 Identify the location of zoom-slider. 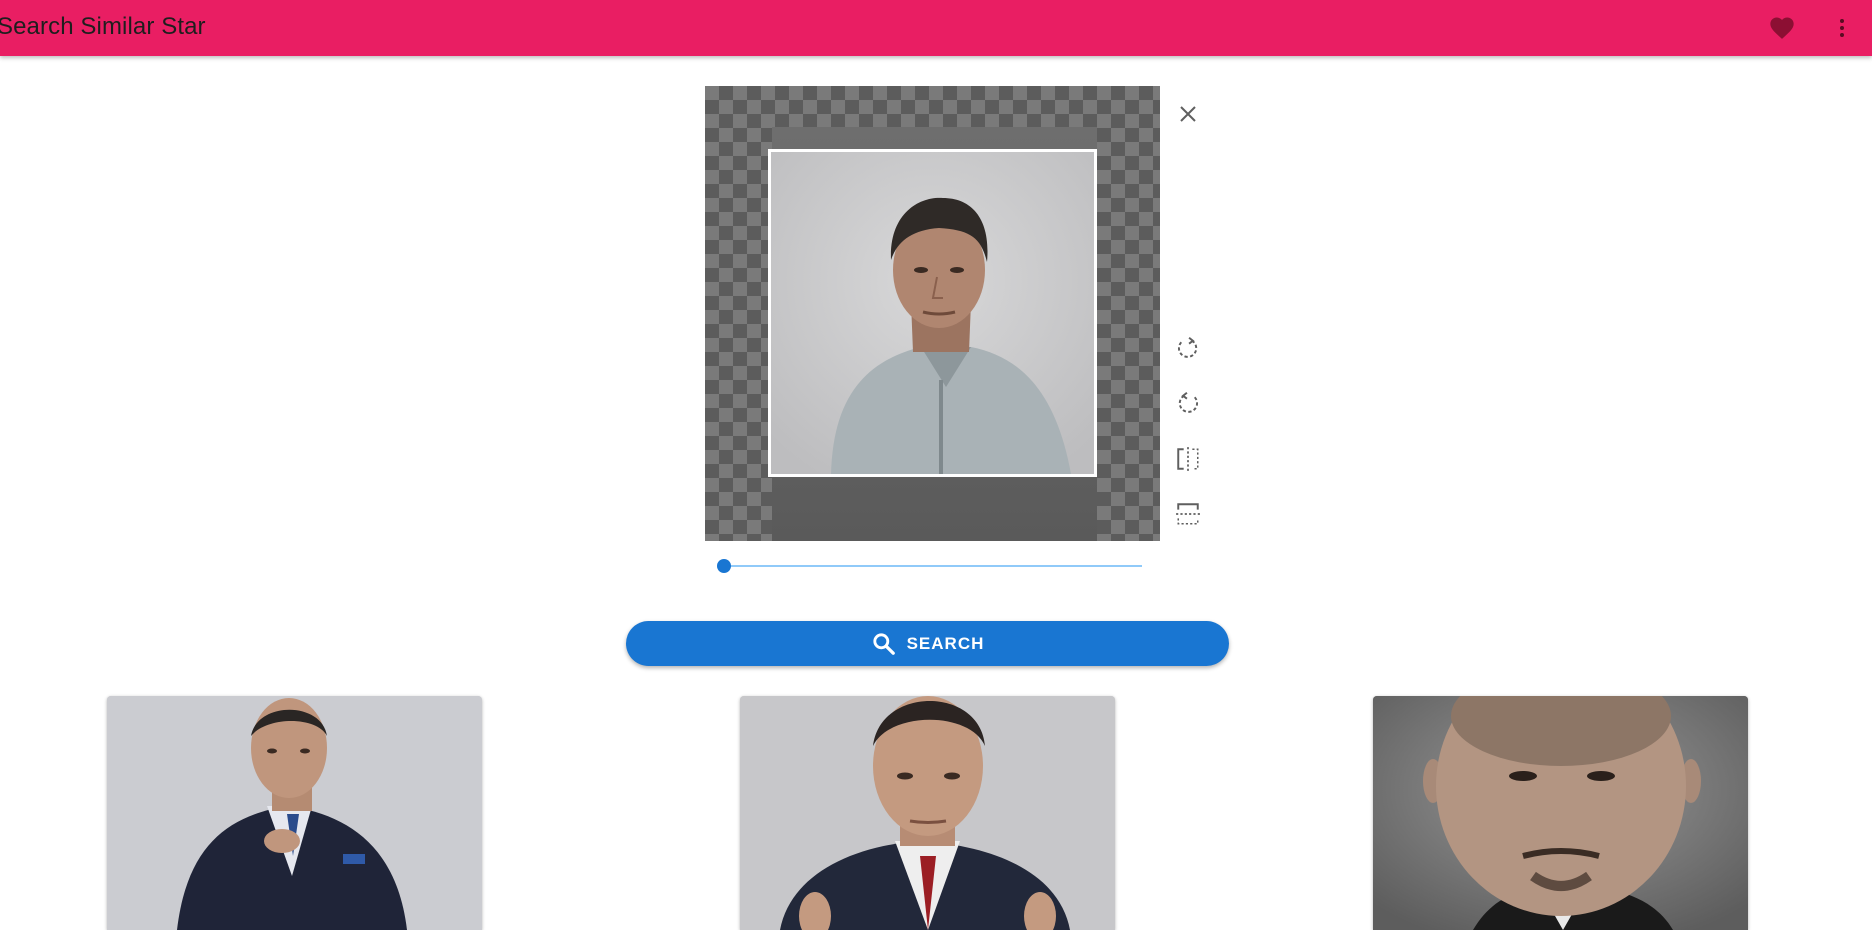
(929, 566).